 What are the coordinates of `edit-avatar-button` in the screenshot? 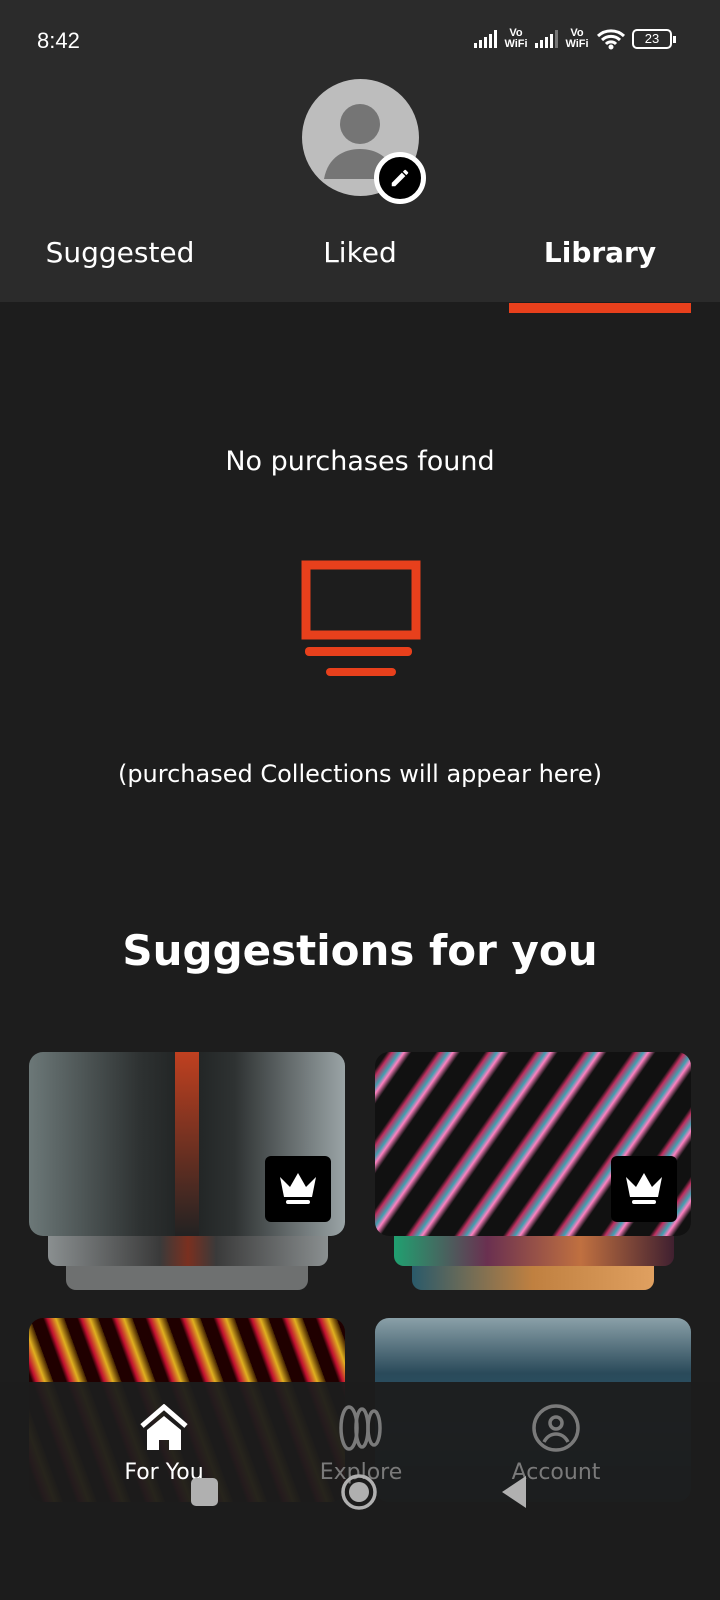 It's located at (400, 178).